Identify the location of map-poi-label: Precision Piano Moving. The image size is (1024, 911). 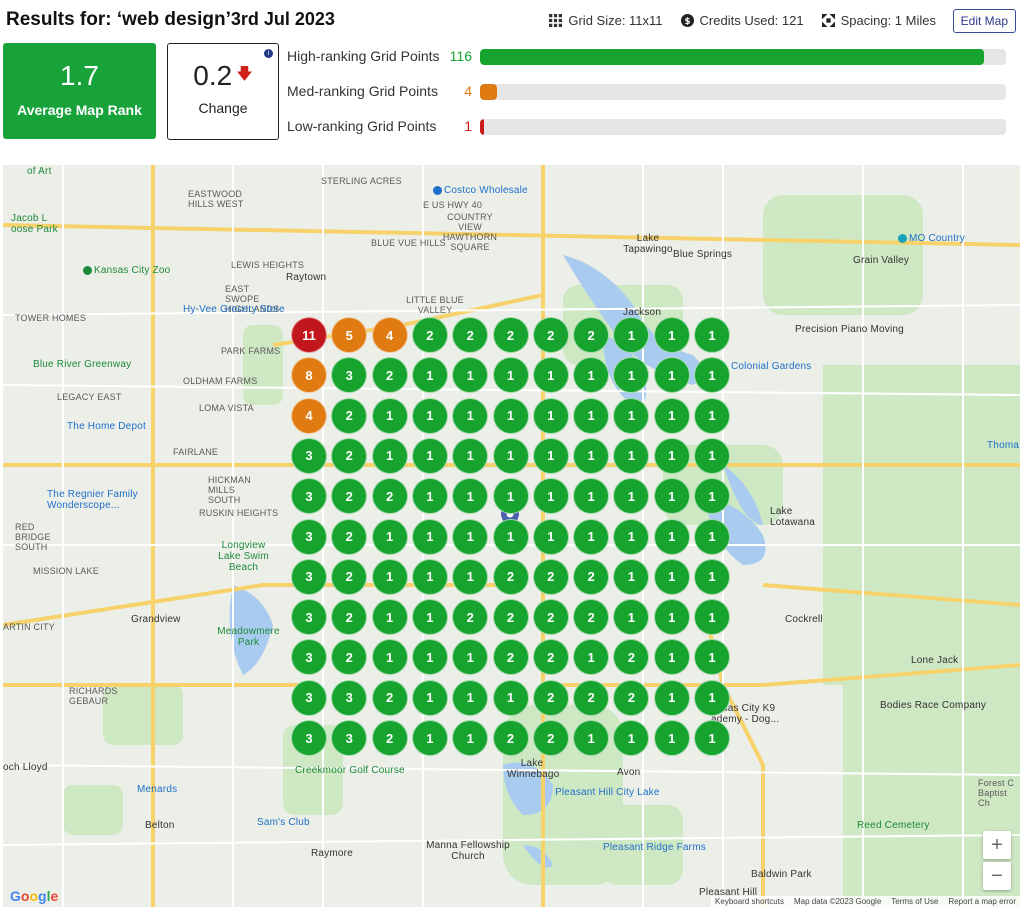
(849, 329).